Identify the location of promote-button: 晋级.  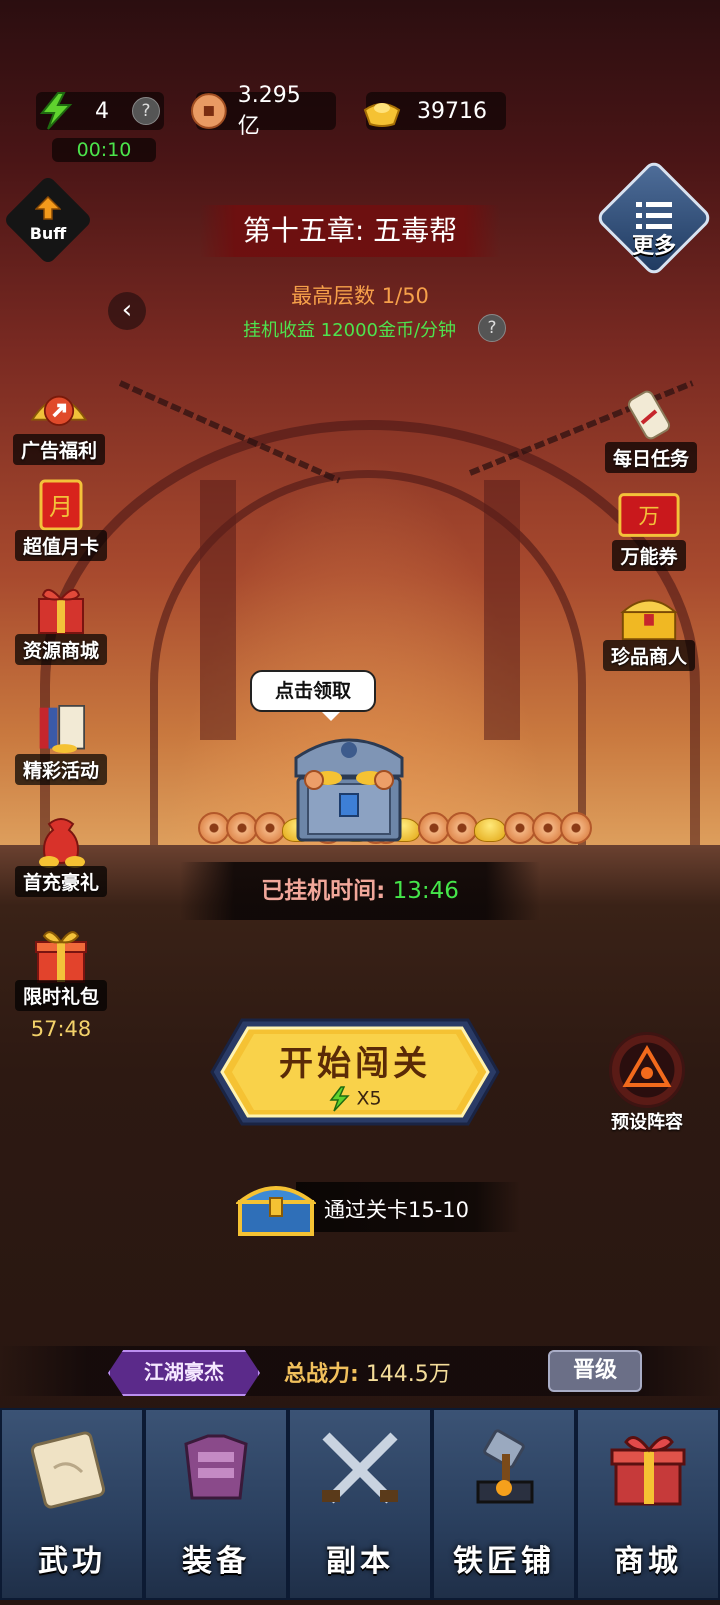
(595, 1371).